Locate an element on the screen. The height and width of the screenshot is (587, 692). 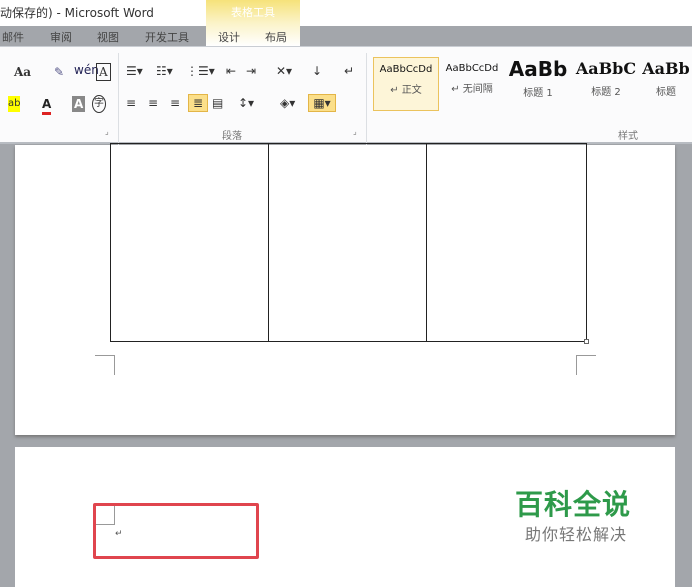
shading-icon: ◈▾ is located at coordinates (287, 103).